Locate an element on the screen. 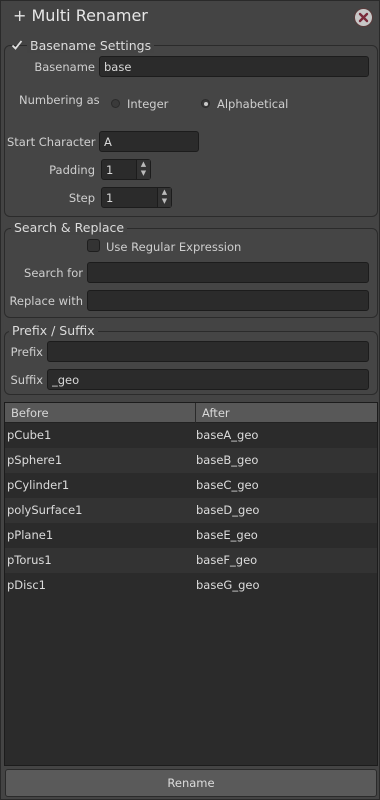  cell-after: baseG_geo is located at coordinates (228, 585).